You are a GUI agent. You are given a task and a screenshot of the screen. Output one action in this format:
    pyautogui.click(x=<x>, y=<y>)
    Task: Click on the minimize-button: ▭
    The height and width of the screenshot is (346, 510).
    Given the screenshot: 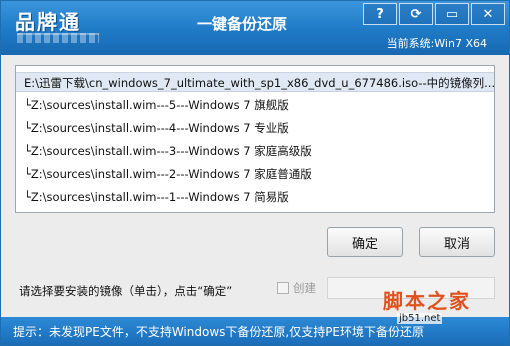 What is the action you would take?
    pyautogui.click(x=452, y=14)
    